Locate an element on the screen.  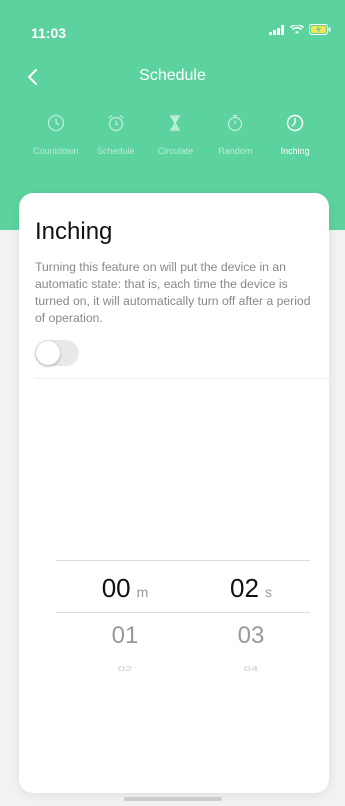
clock-hand-icon is located at coordinates (295, 123).